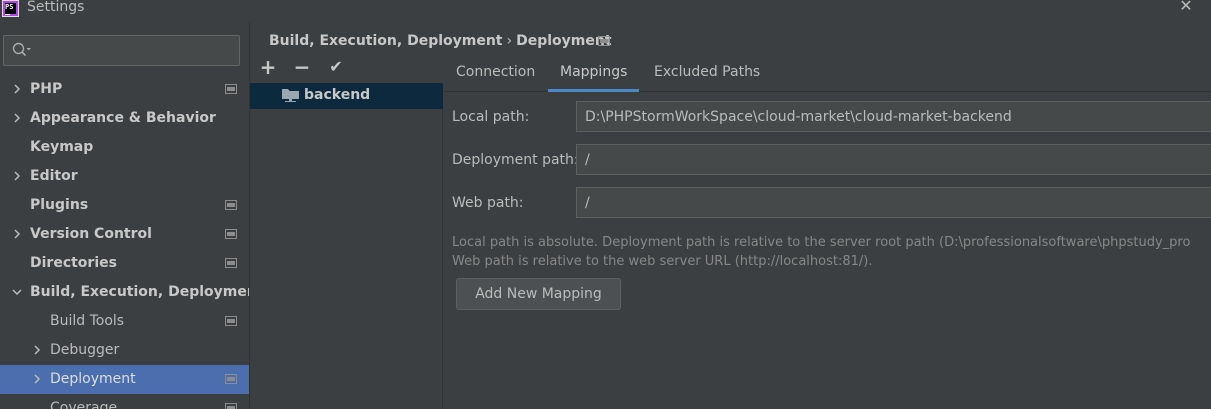 Image resolution: width=1211 pixels, height=409 pixels. What do you see at coordinates (134, 50) in the screenshot?
I see `search-input` at bounding box center [134, 50].